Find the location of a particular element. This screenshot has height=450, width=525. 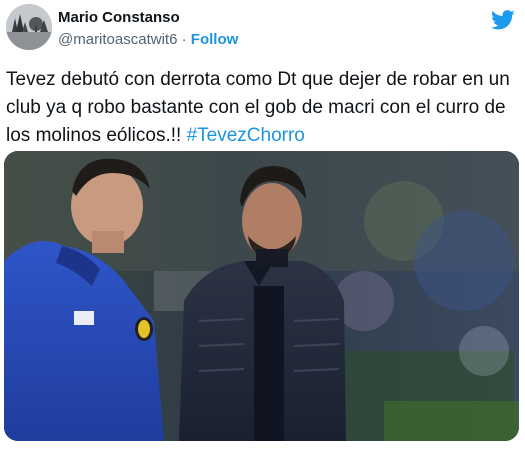

hashtag-link: #TevezChorro is located at coordinates (246, 135).